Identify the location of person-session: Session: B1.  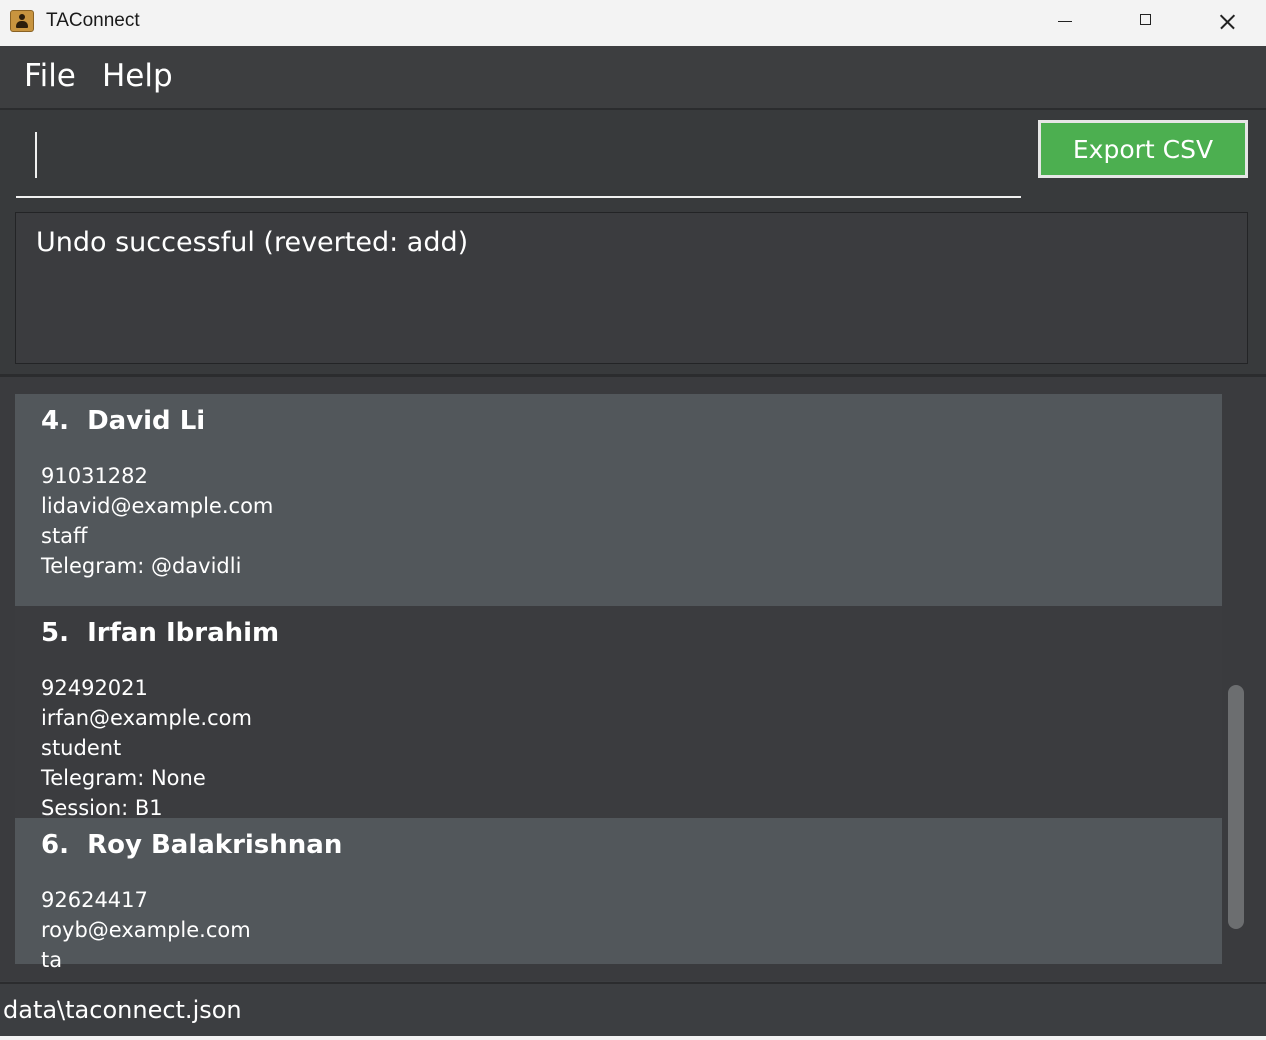
(102, 808).